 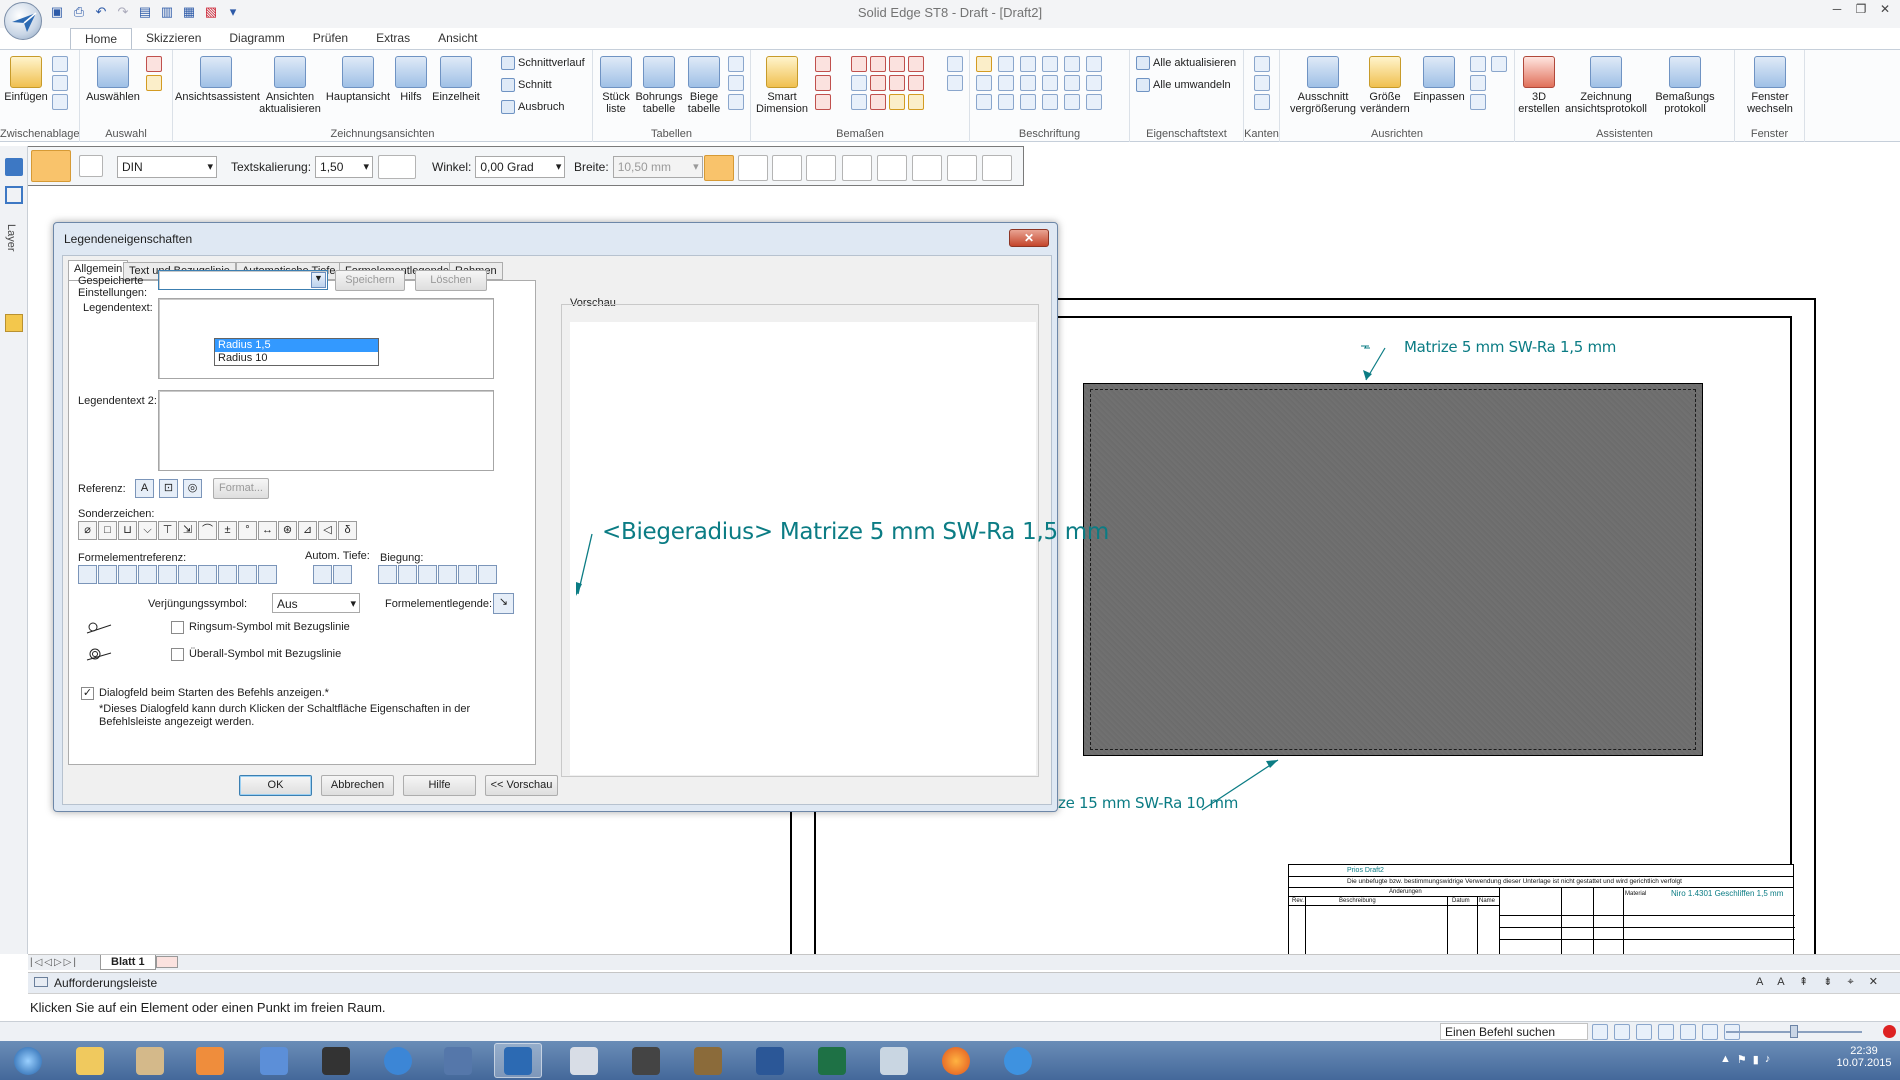 I want to click on firefox-icon, so click(x=956, y=1060).